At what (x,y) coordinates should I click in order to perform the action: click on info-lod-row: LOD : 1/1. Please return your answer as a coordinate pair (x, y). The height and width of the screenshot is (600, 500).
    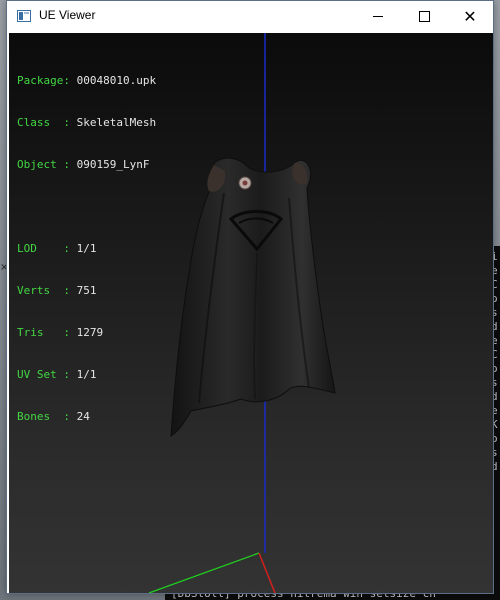
    Looking at the image, I should click on (86, 249).